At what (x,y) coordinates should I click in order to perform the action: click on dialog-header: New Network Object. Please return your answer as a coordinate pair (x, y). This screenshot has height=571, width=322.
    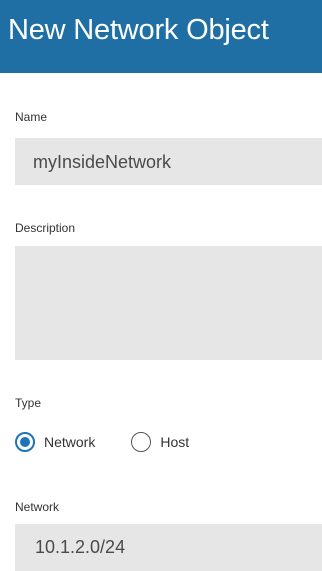
    Looking at the image, I should click on (161, 36).